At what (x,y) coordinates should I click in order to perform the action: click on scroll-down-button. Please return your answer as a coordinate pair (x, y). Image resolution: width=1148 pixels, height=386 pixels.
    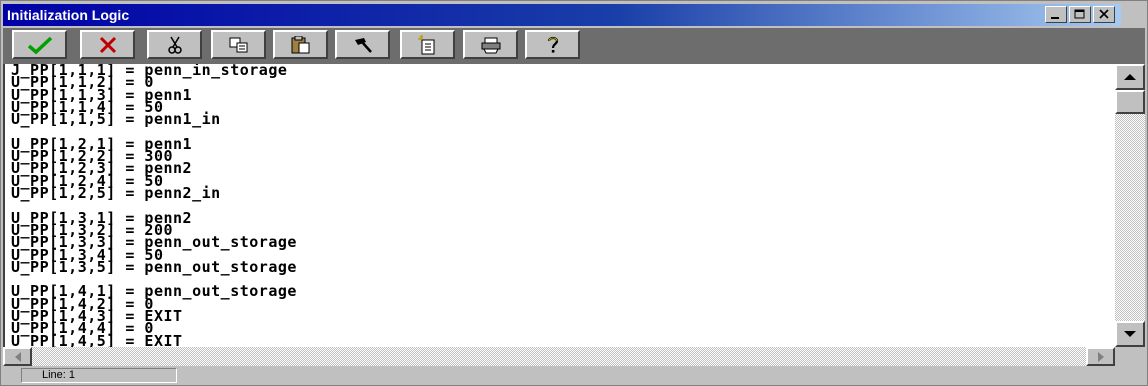
    Looking at the image, I should click on (1130, 334).